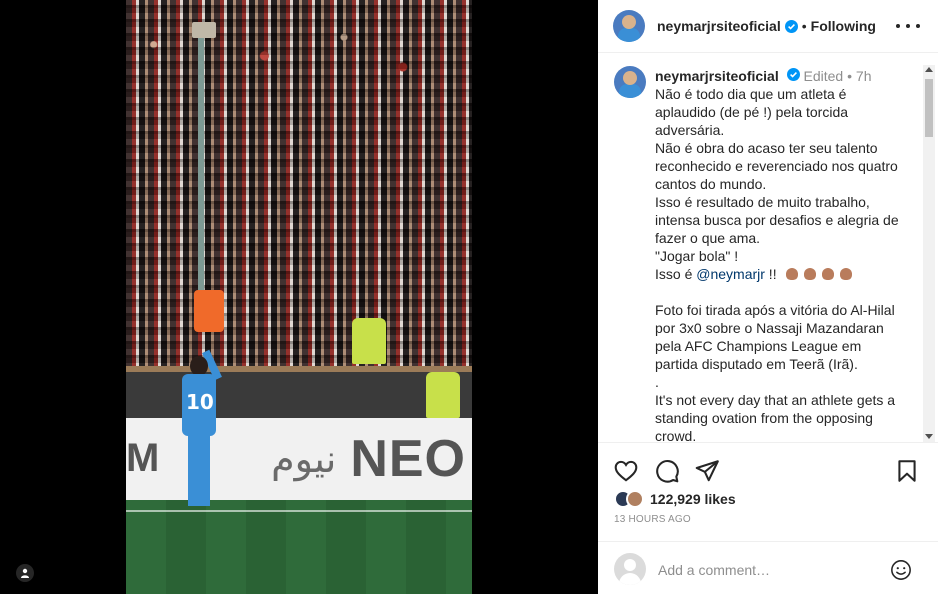 The height and width of the screenshot is (594, 938). Describe the element at coordinates (204, 30) in the screenshot. I see `floodlight-lamp` at that location.